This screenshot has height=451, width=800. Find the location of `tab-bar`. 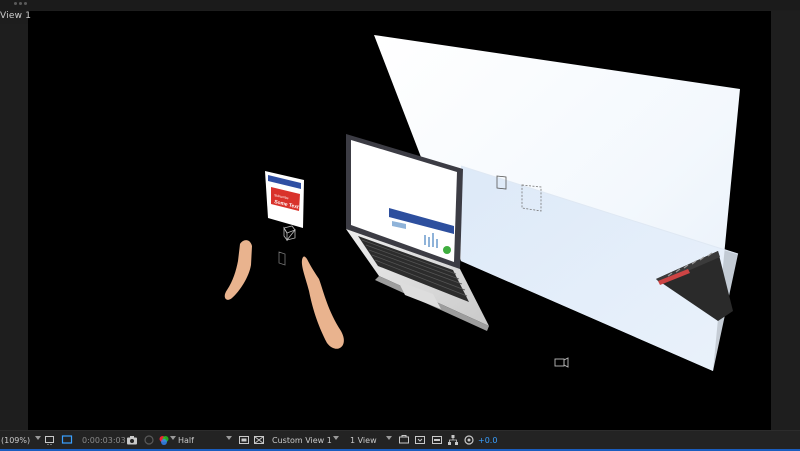

tab-bar is located at coordinates (400, 5).